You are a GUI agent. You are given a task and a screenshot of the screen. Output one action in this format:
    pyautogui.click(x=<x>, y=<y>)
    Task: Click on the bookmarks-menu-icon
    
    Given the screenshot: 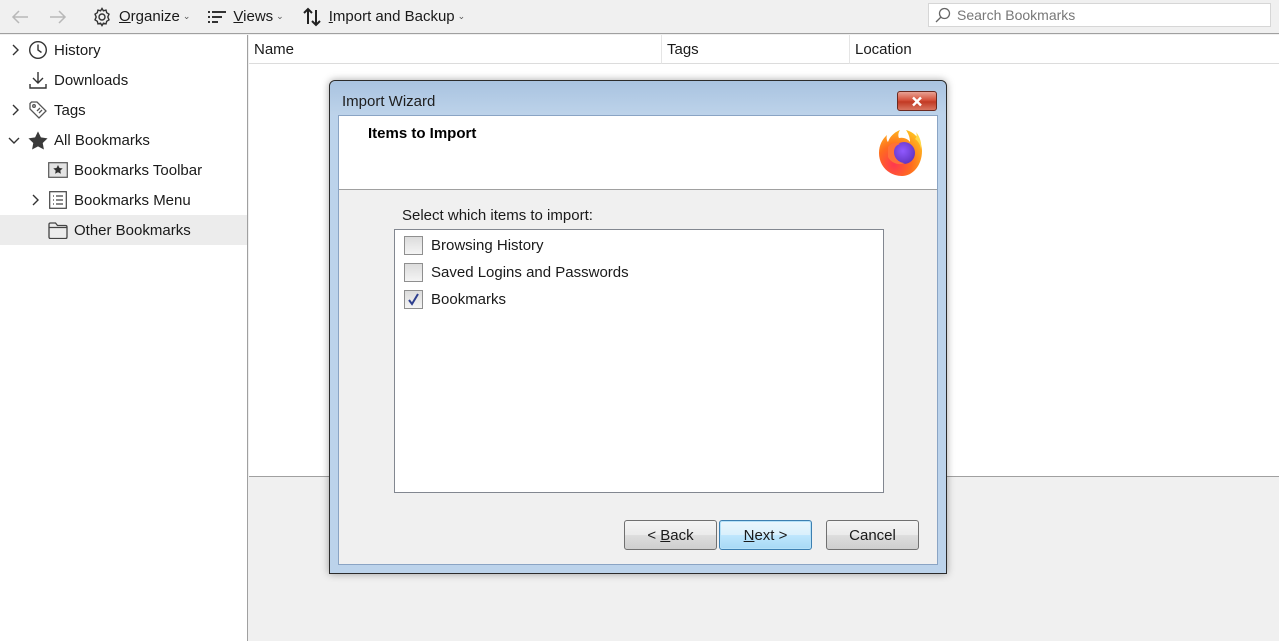 What is the action you would take?
    pyautogui.click(x=58, y=200)
    